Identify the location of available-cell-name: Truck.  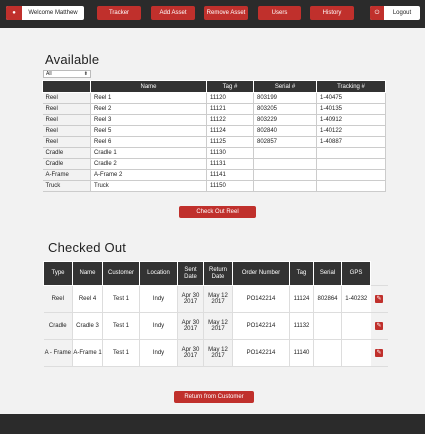
(148, 186).